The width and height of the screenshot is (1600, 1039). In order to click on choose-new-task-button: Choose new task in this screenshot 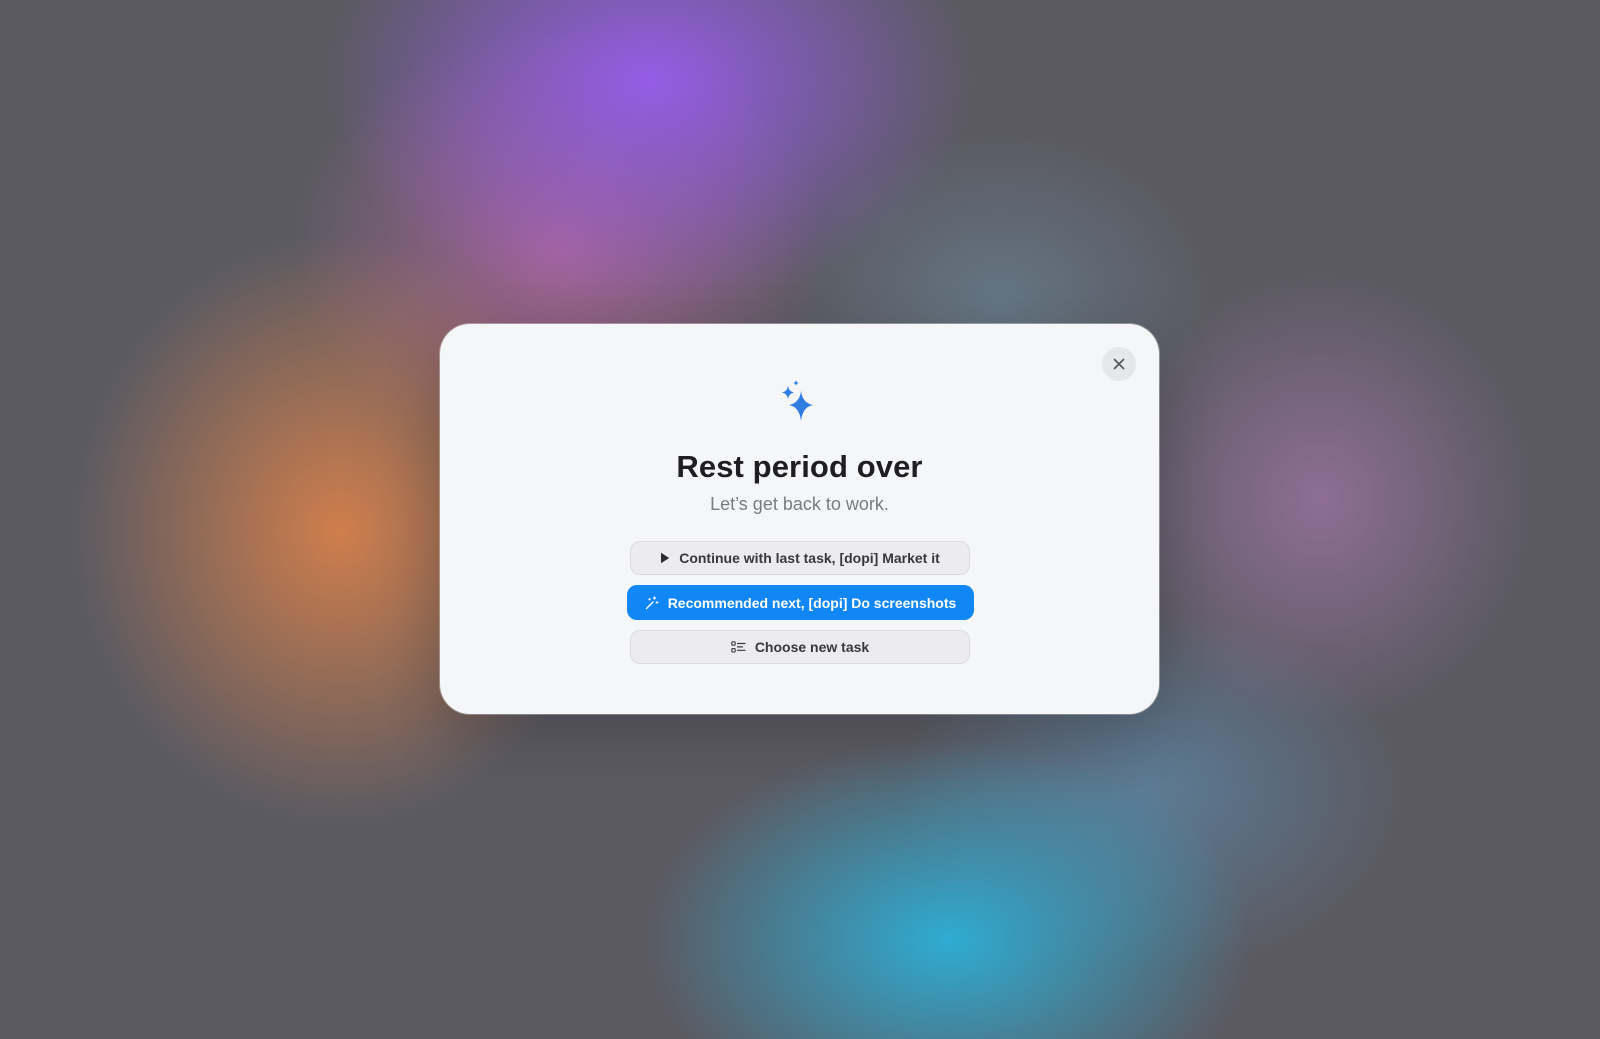, I will do `click(800, 647)`.